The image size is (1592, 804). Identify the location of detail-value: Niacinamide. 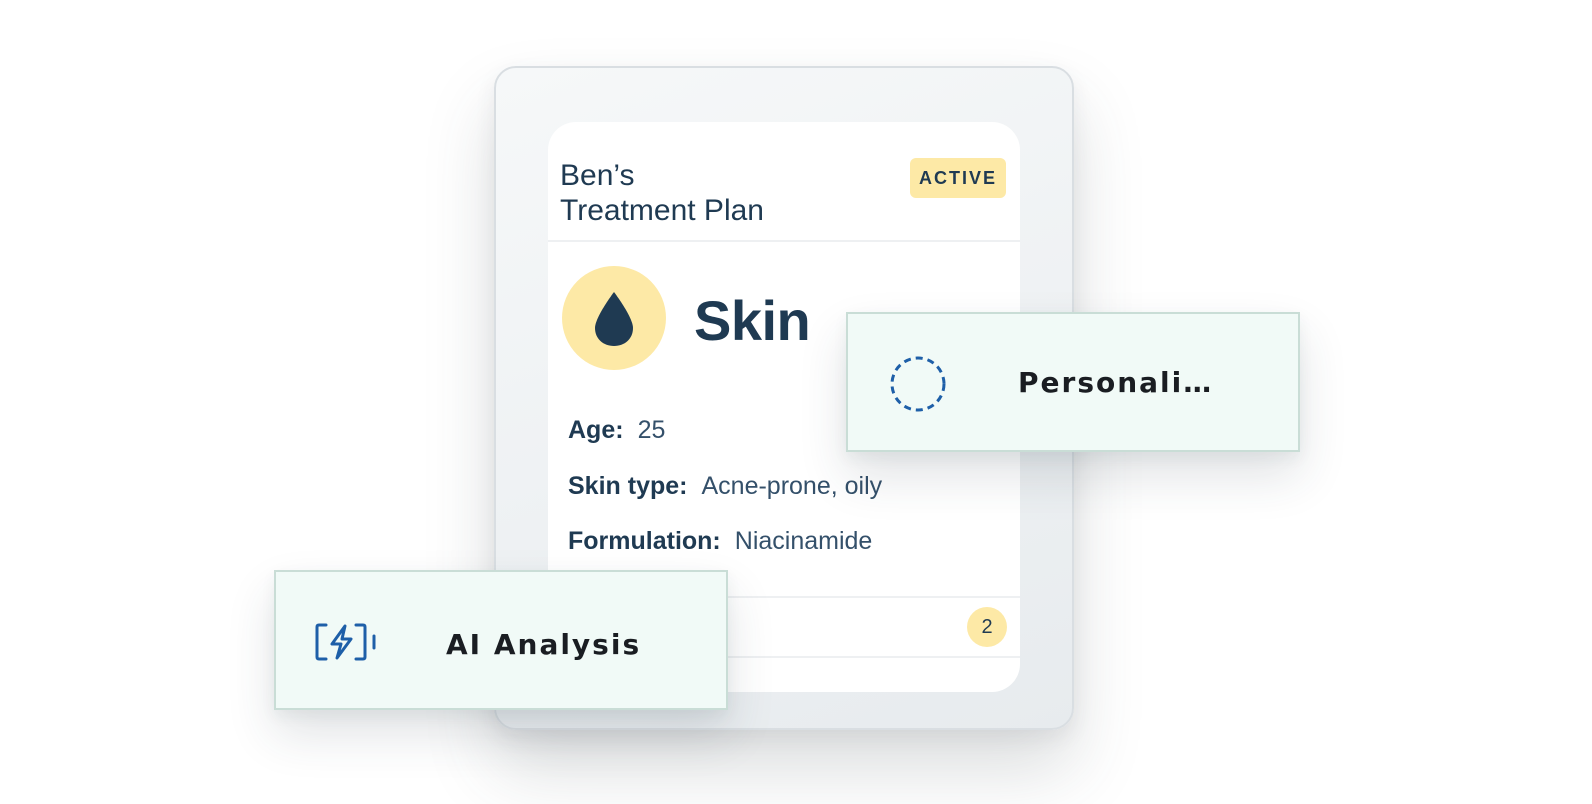
(803, 541).